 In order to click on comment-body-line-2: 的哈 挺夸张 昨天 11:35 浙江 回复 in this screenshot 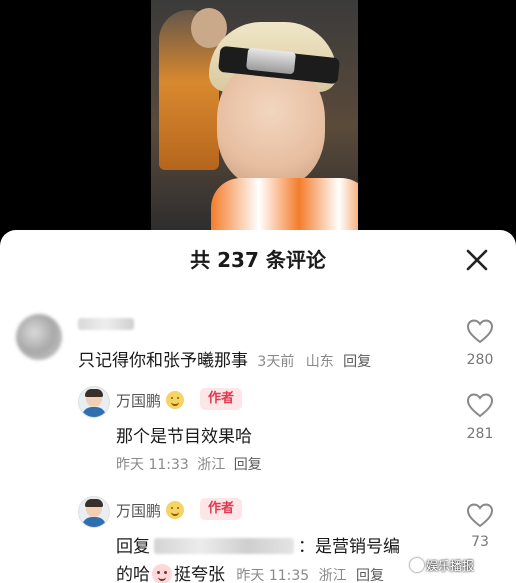, I will do `click(250, 571)`.